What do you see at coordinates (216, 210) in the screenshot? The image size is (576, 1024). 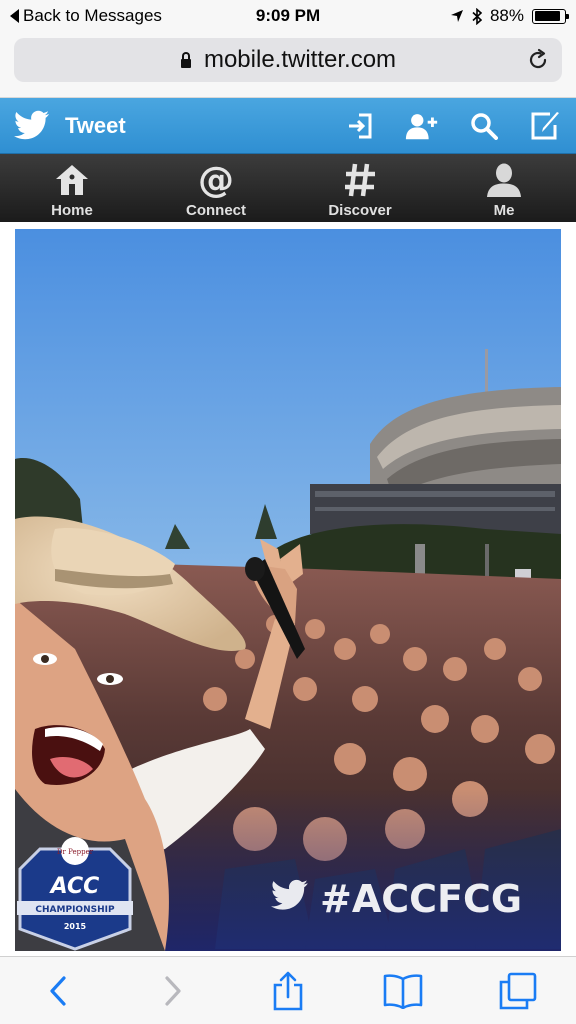 I see `nav-label-connect: Connect` at bounding box center [216, 210].